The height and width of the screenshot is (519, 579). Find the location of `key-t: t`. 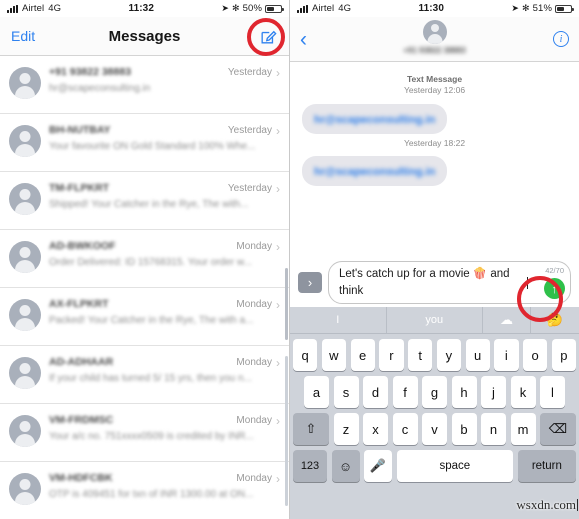

key-t: t is located at coordinates (420, 355).